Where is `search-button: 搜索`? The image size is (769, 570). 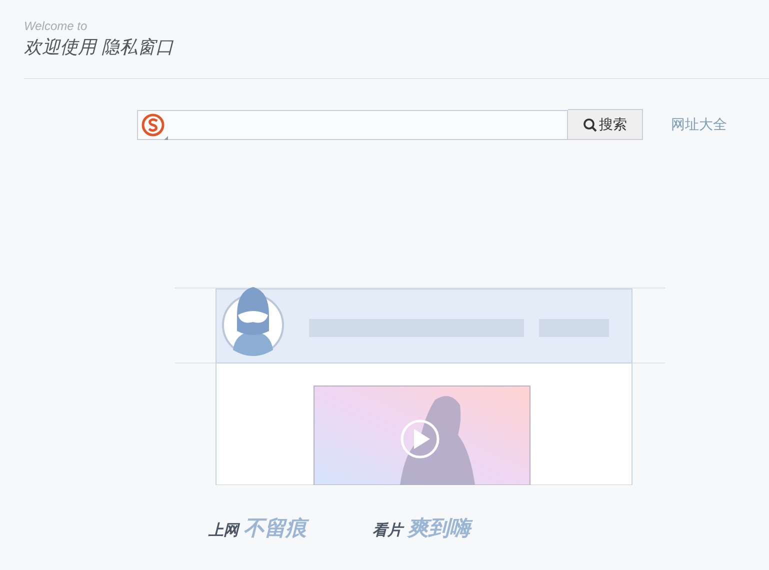
search-button: 搜索 is located at coordinates (605, 124).